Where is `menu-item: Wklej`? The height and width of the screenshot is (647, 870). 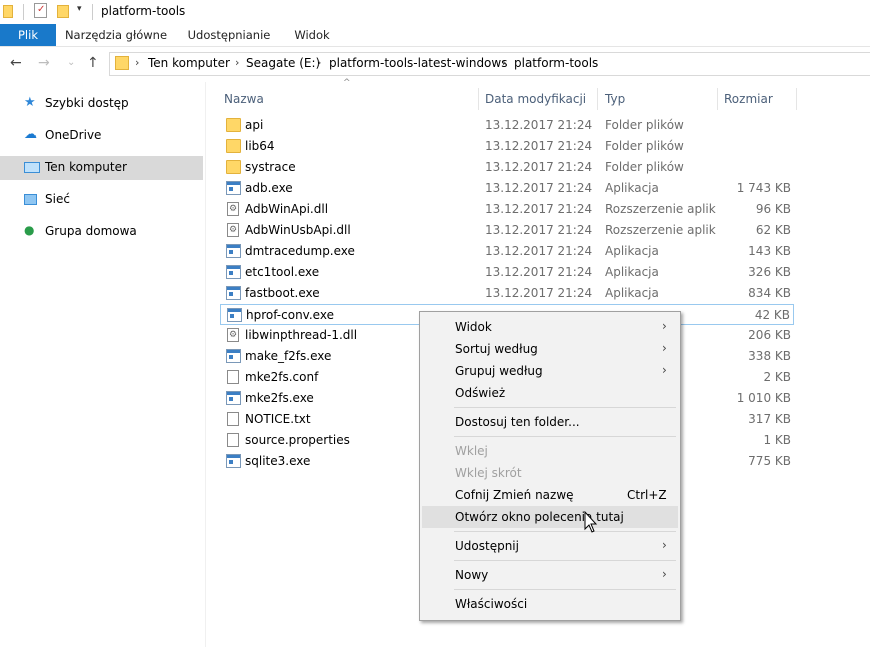
menu-item: Wklej is located at coordinates (550, 451).